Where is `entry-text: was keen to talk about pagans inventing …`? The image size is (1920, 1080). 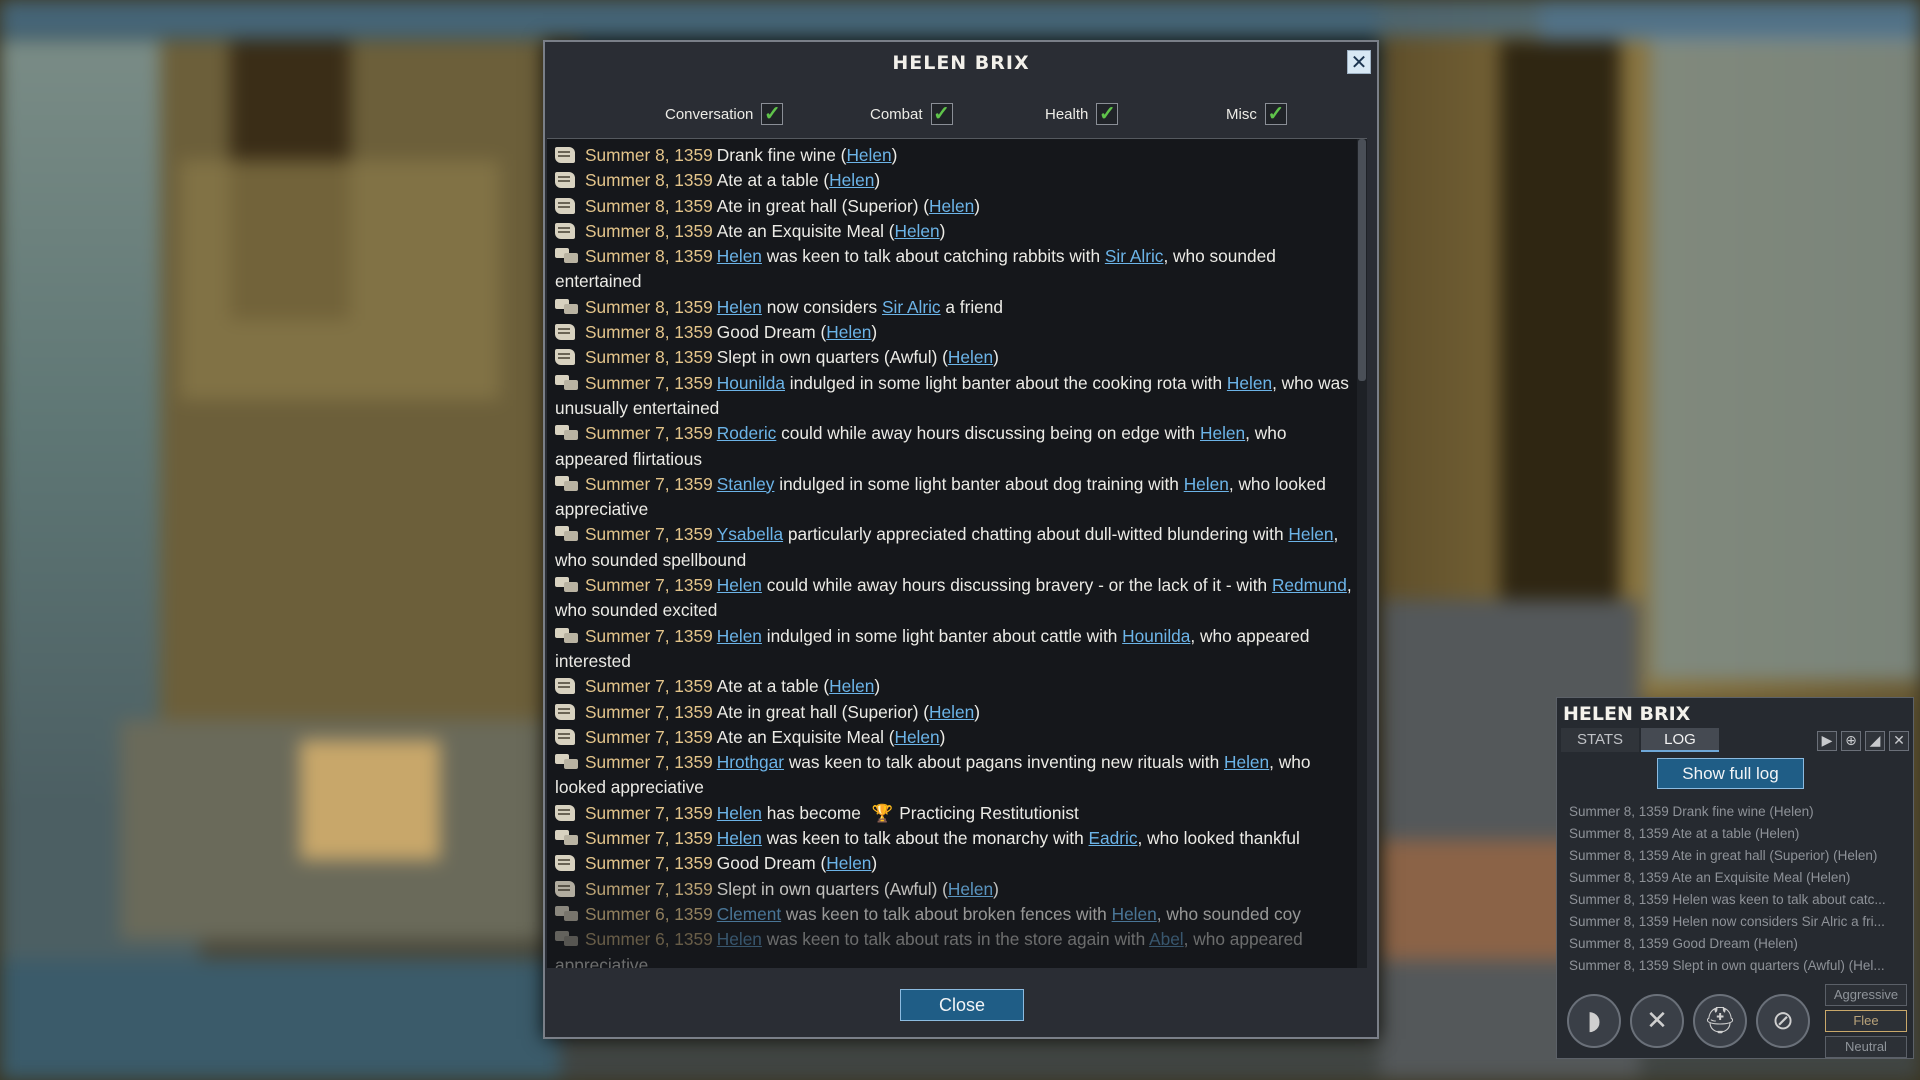 entry-text: was keen to talk about pagans inventing … is located at coordinates (1004, 762).